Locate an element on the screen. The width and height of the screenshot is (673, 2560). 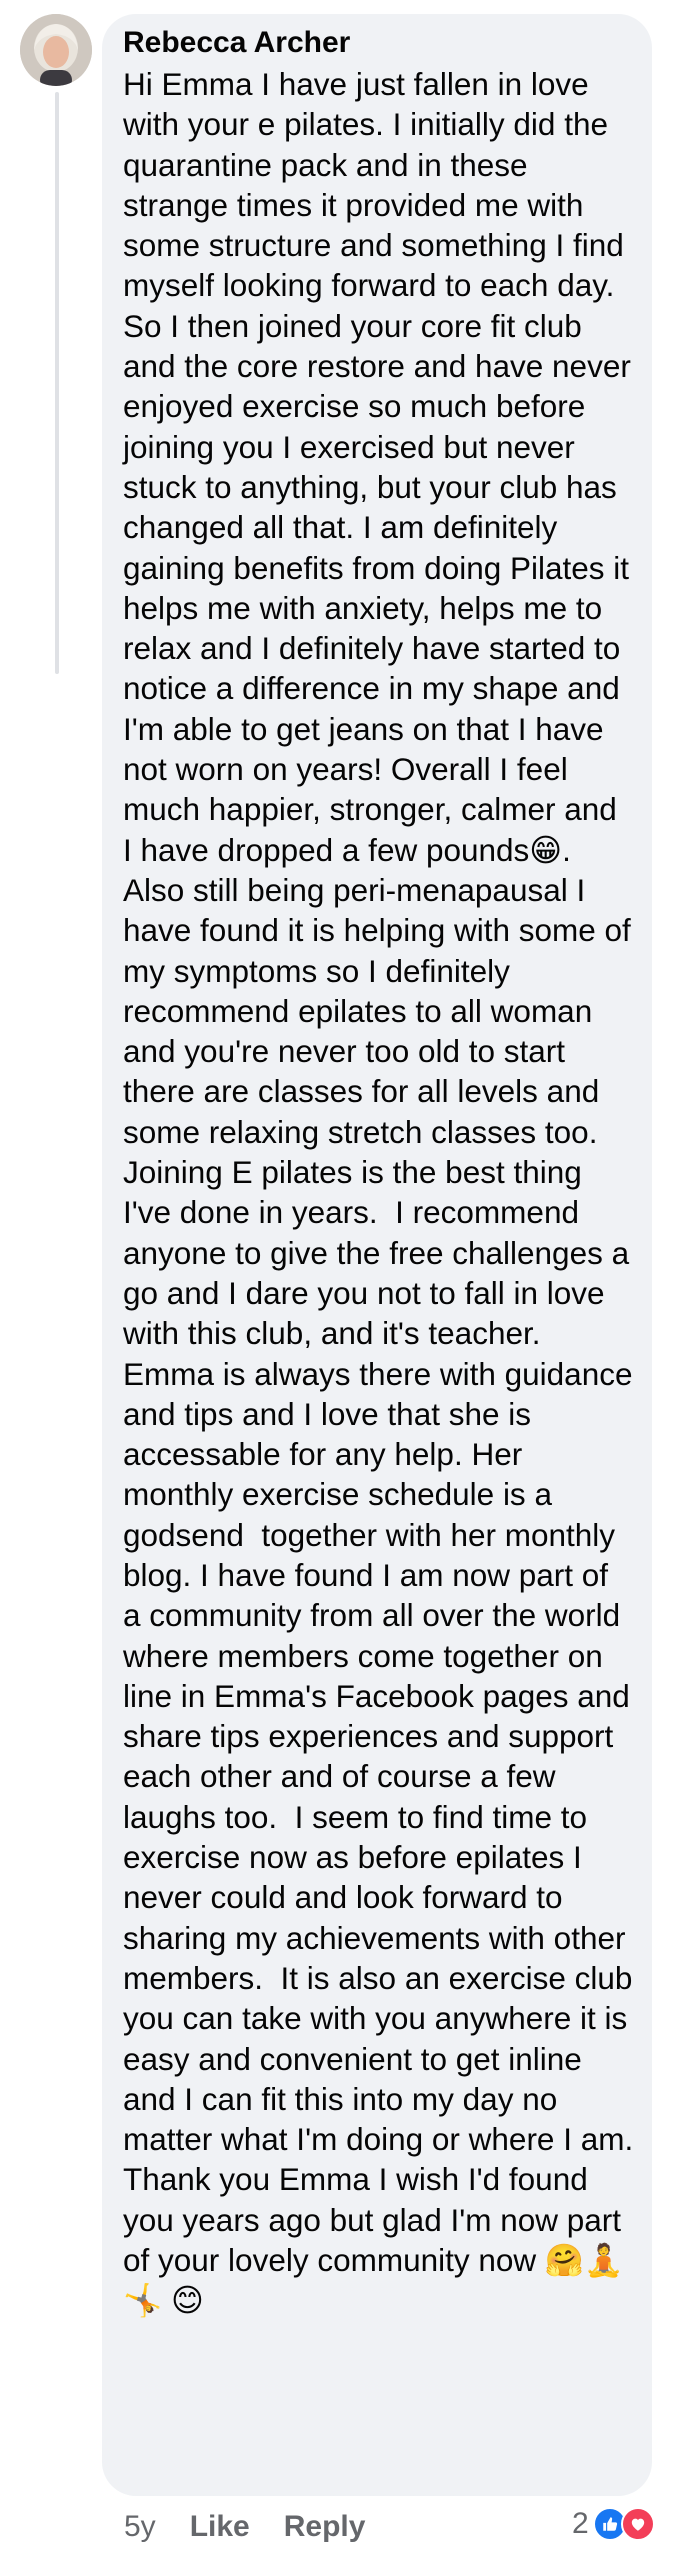
reaction-count: 2 is located at coordinates (580, 2523).